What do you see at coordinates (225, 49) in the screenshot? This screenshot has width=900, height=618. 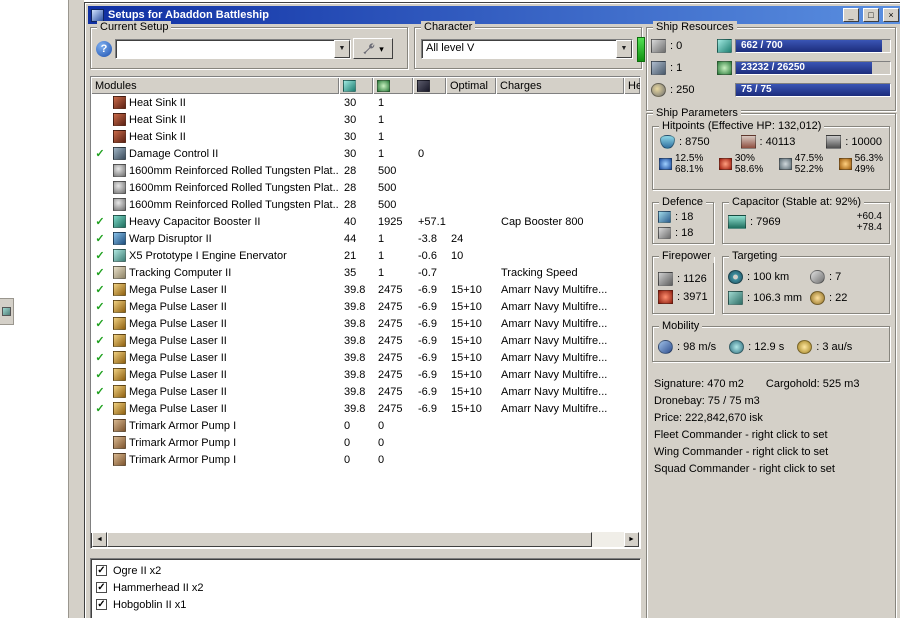 I see `current-setup-value` at bounding box center [225, 49].